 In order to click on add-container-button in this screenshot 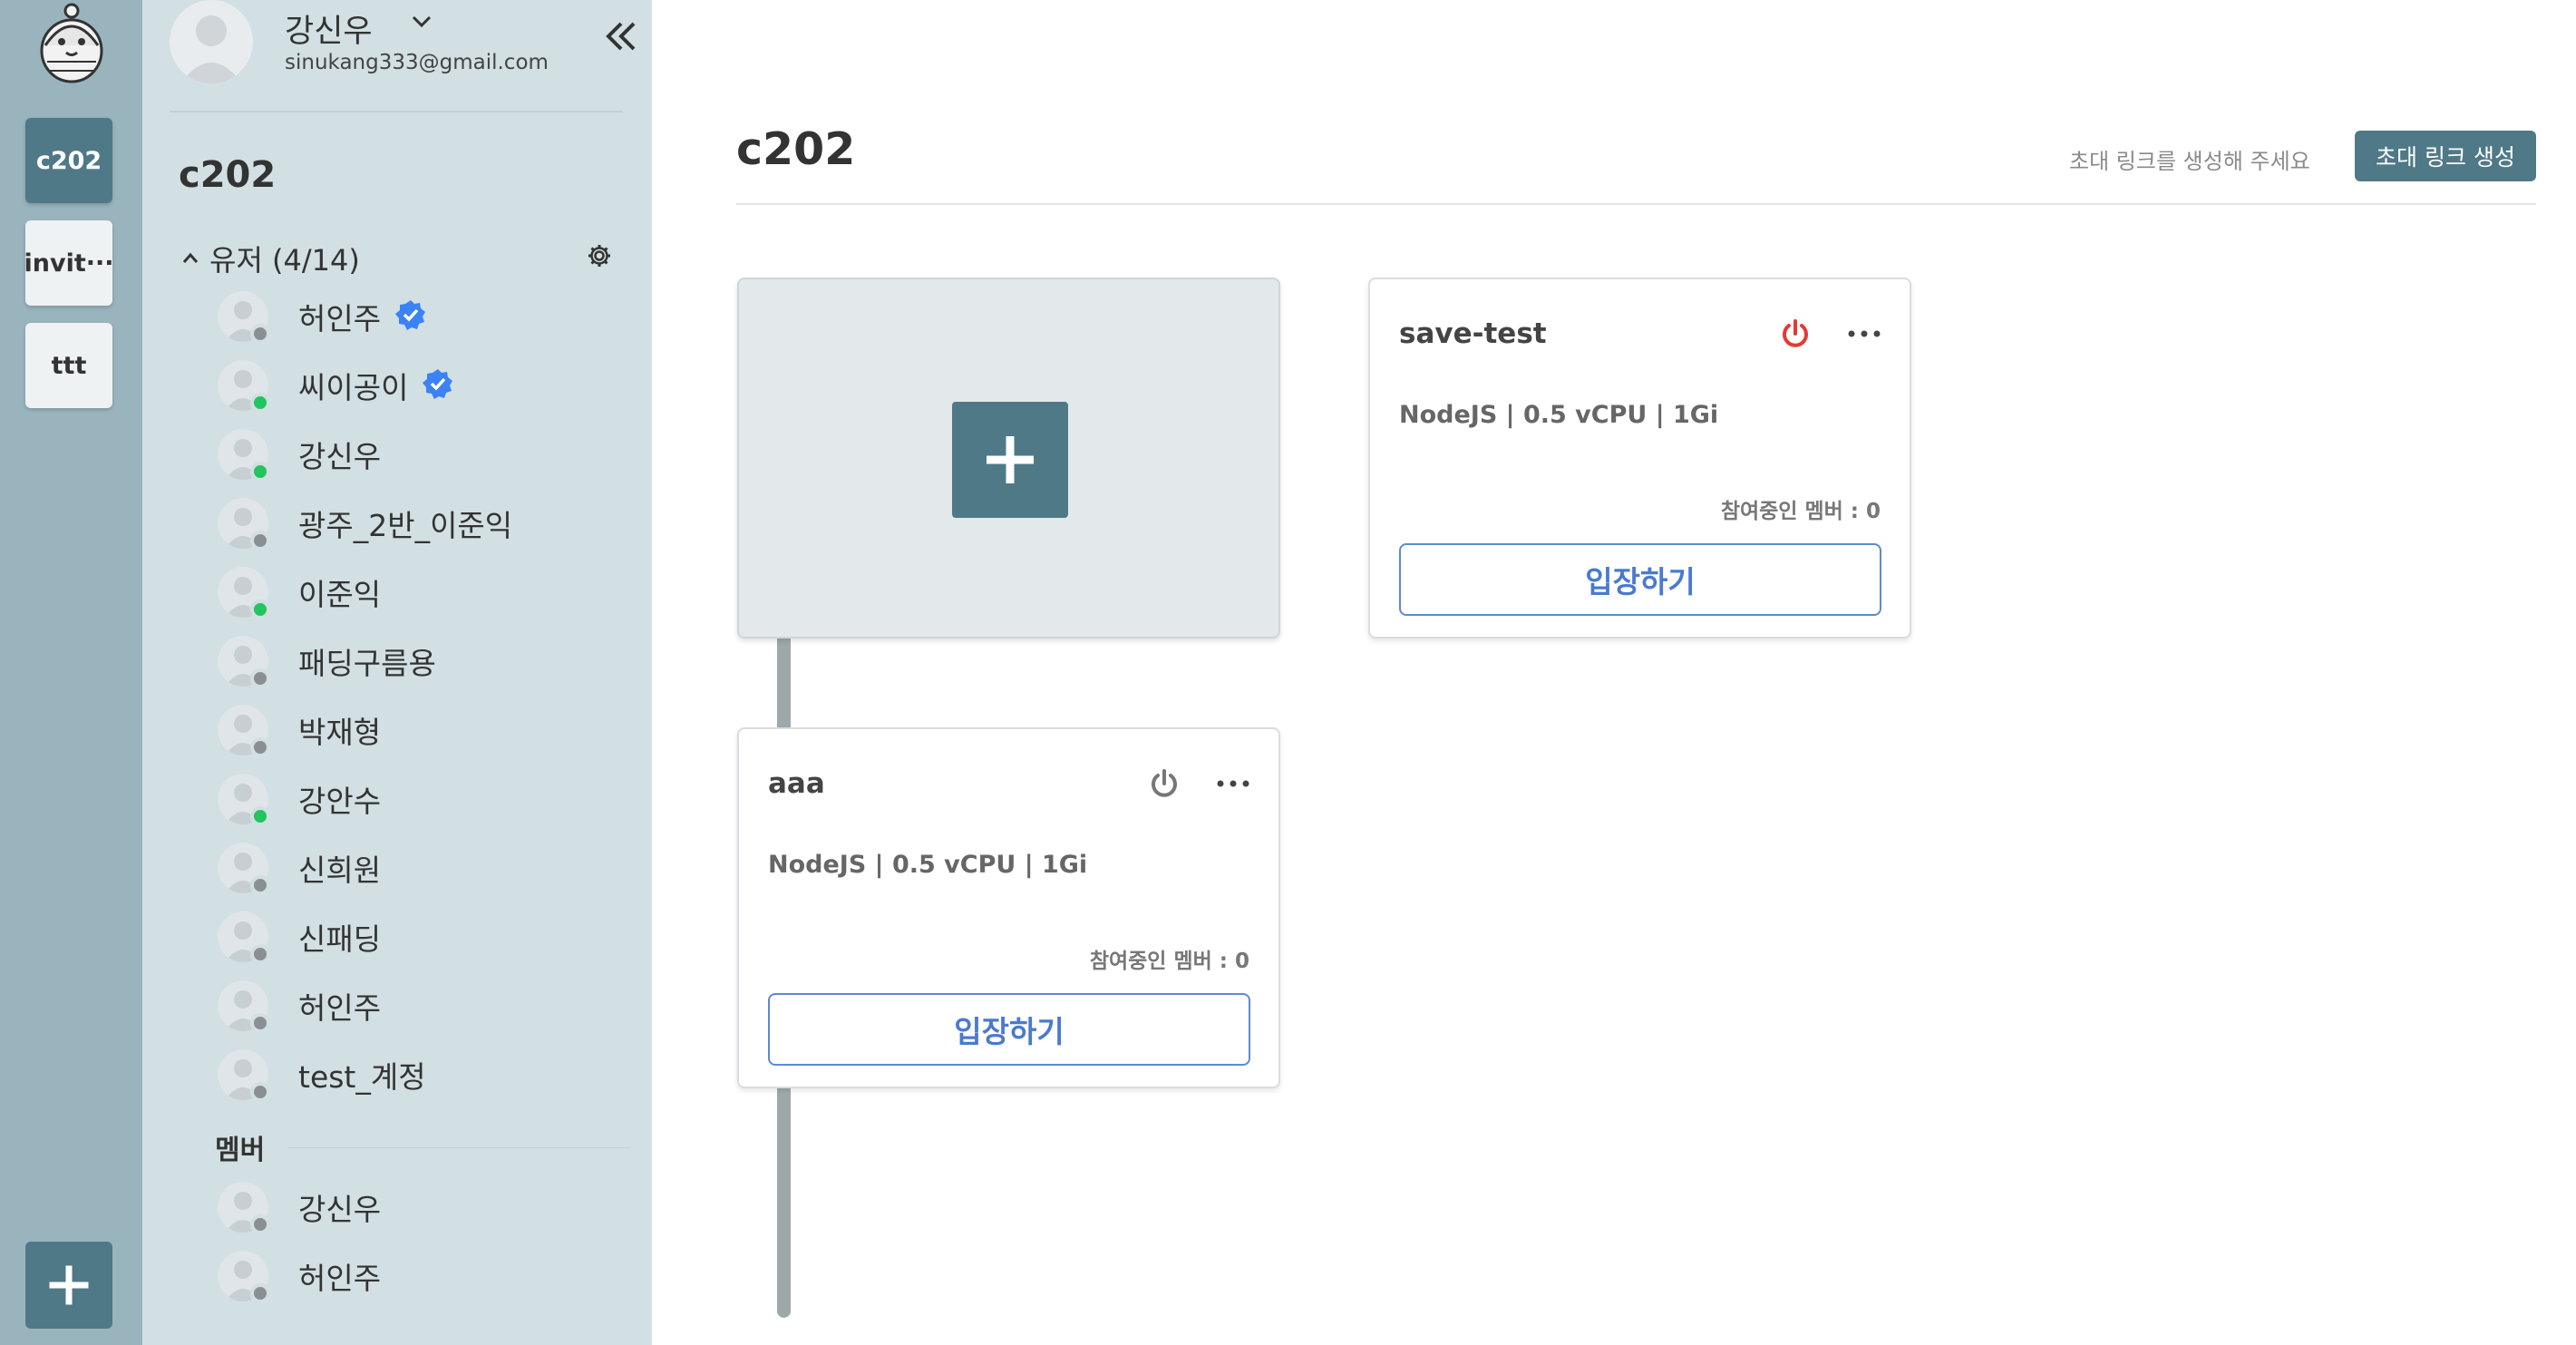, I will do `click(1010, 460)`.